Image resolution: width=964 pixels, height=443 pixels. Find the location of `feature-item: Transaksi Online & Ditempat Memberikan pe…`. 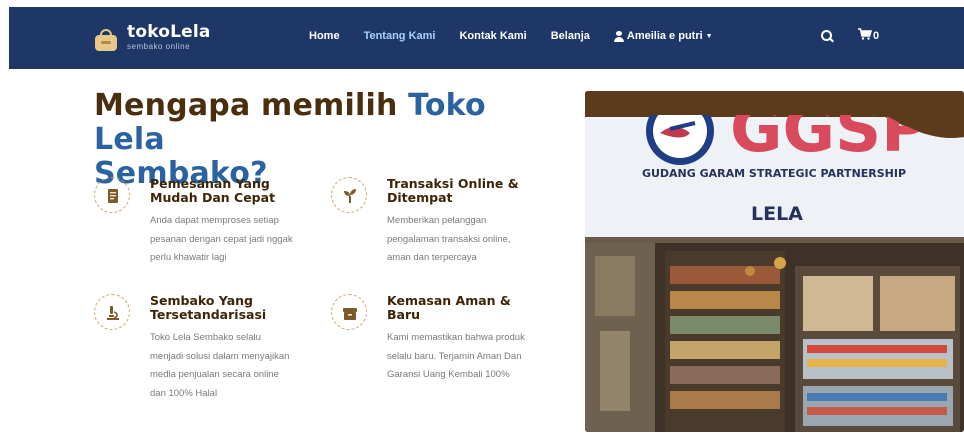

feature-item: Transaksi Online & Ditempat Memberikan pe… is located at coordinates (441, 227).